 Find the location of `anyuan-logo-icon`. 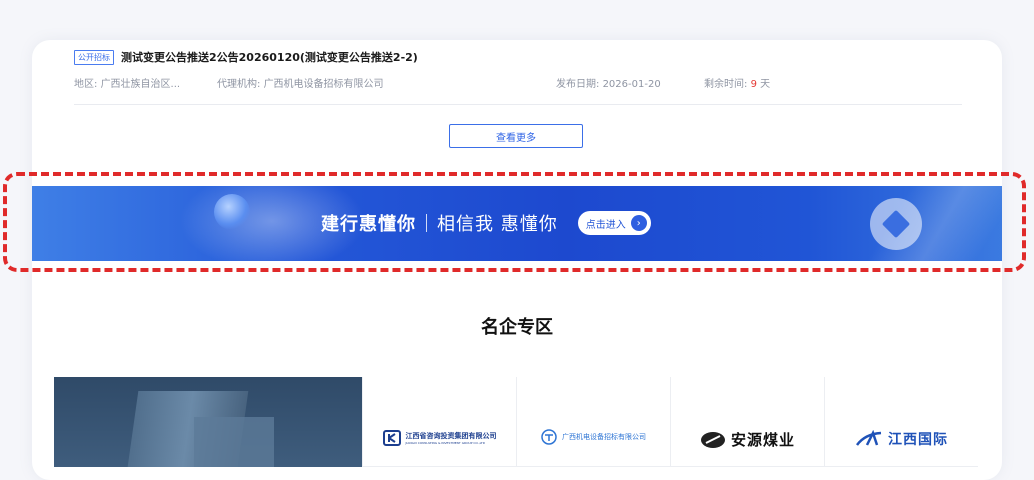

anyuan-logo-icon is located at coordinates (712, 439).